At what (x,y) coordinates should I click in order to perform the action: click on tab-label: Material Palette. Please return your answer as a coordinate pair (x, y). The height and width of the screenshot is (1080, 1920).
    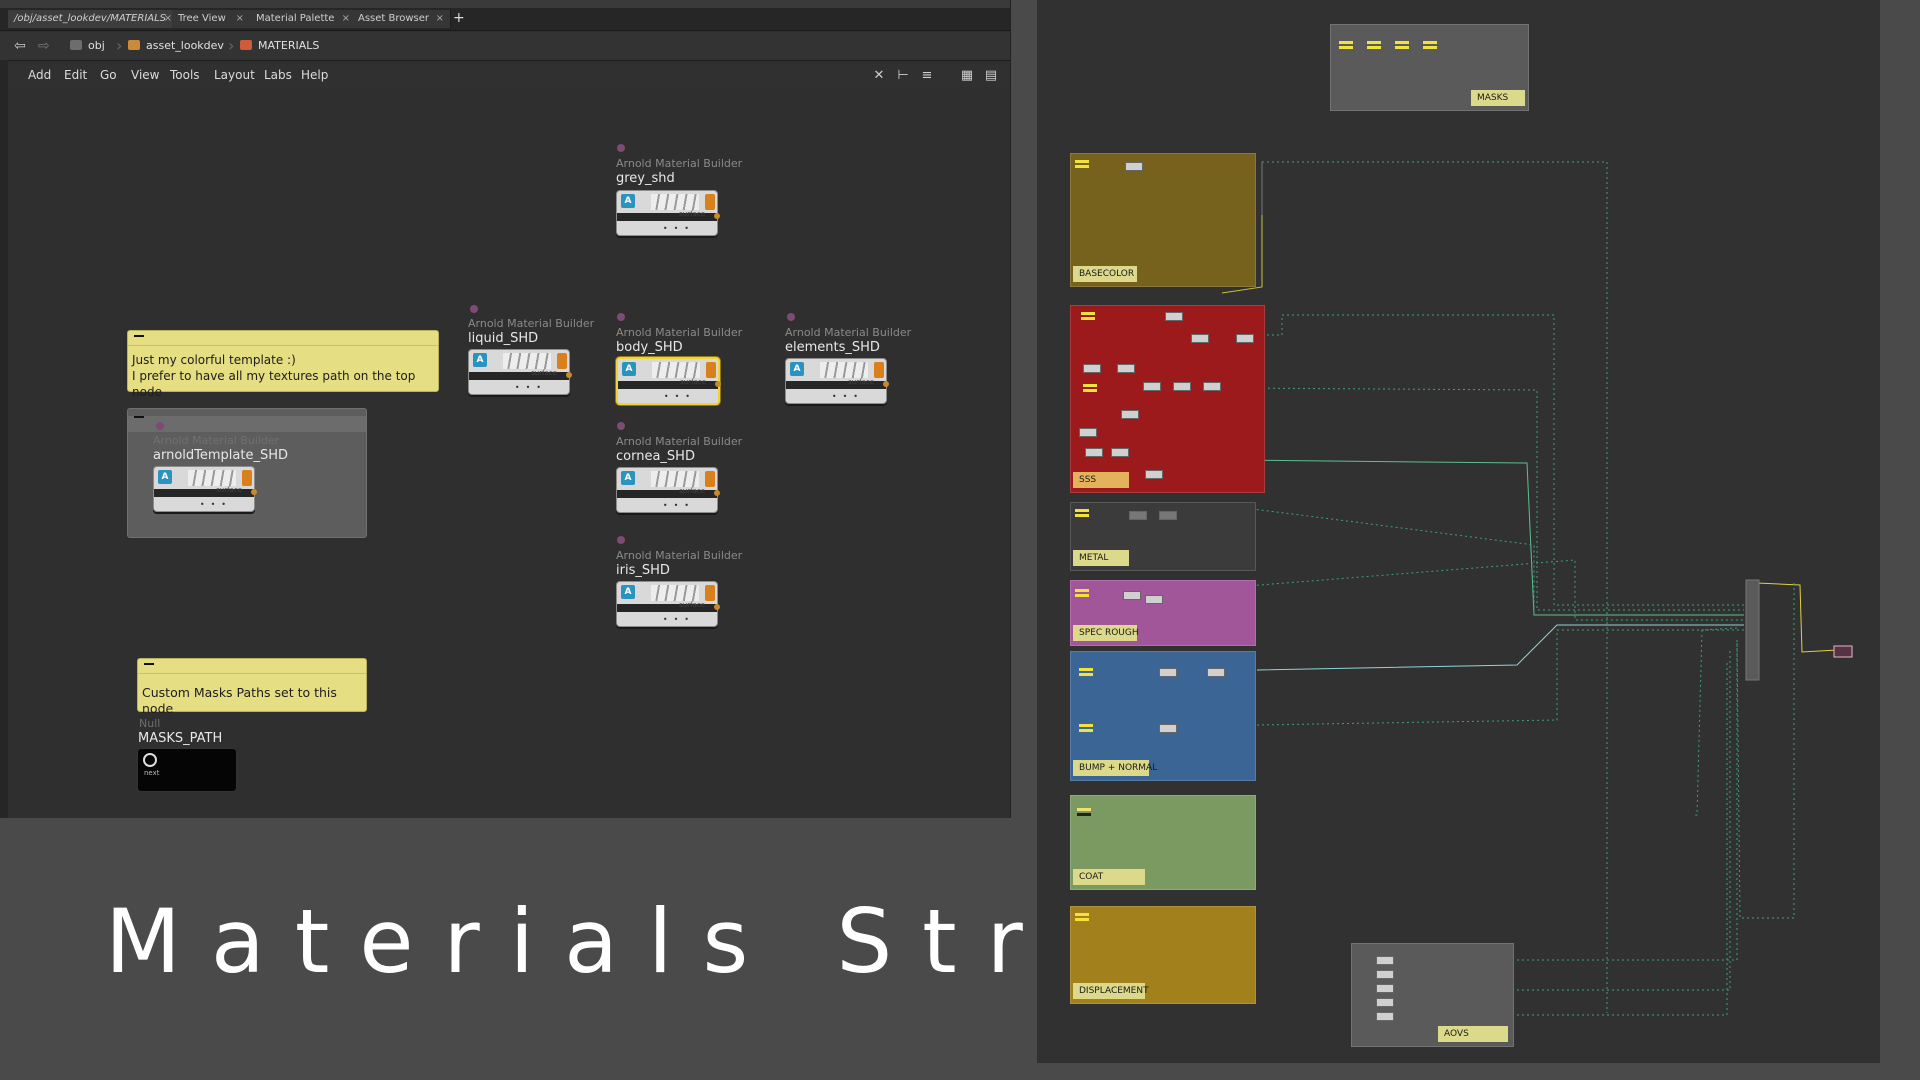
    Looking at the image, I should click on (295, 18).